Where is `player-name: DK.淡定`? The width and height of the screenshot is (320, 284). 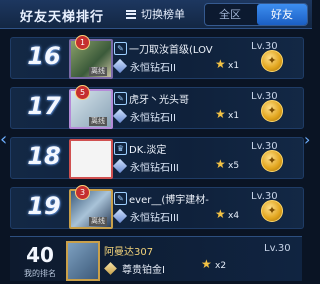 player-name: DK.淡定 is located at coordinates (148, 150).